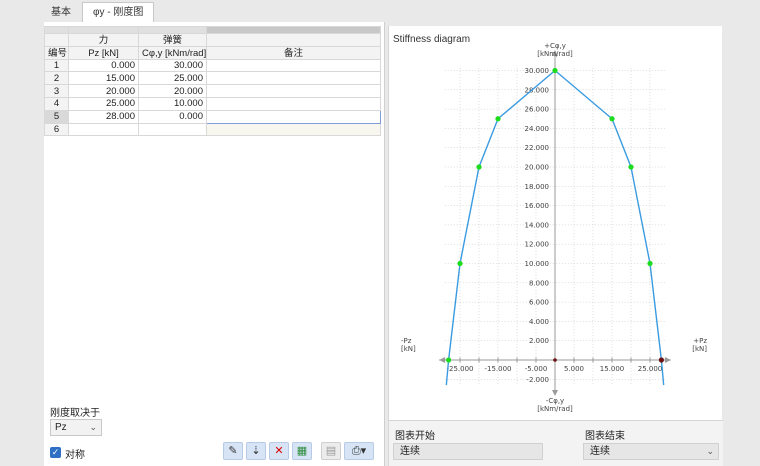 This screenshot has height=466, width=760. I want to click on column-header-note: 备注, so click(293, 52).